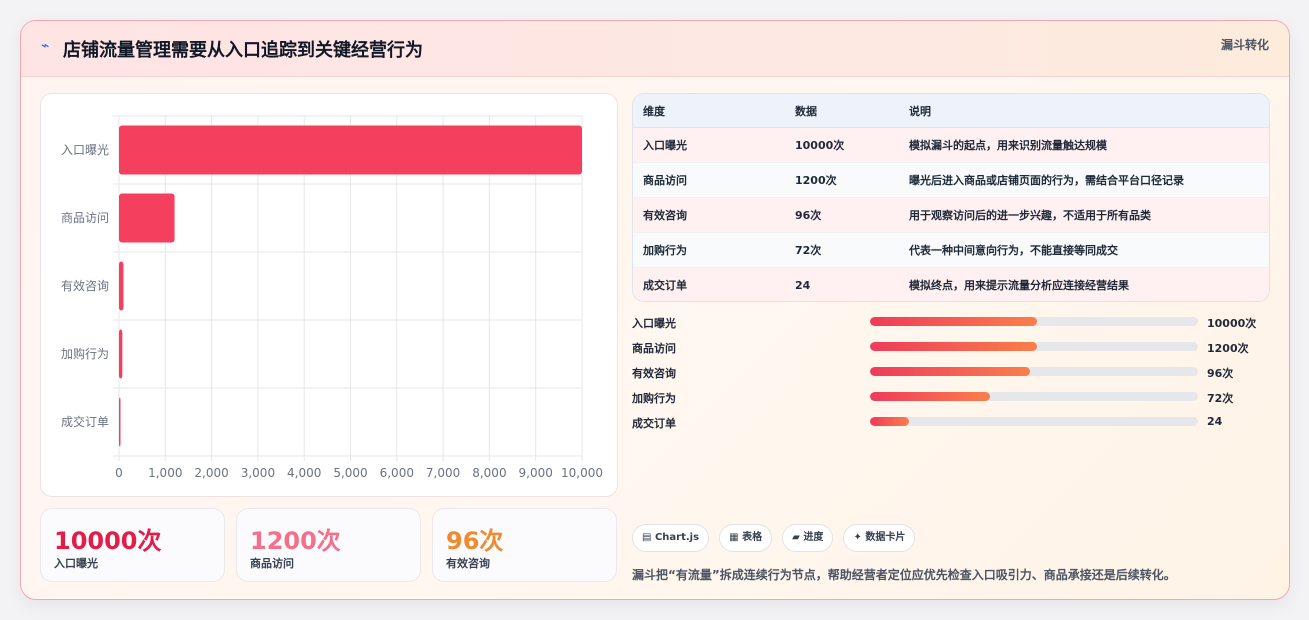  Describe the element at coordinates (857, 537) in the screenshot. I see `sparkle-icon: ✦` at that location.